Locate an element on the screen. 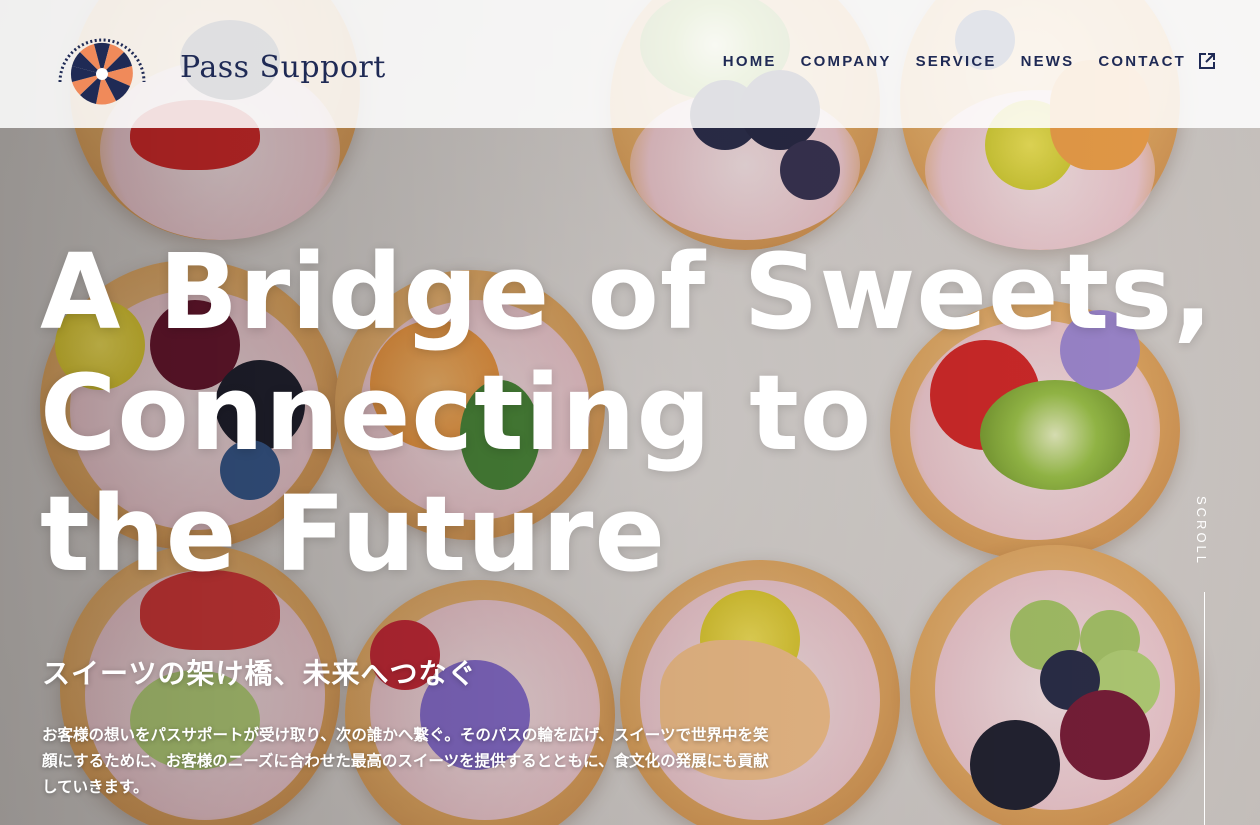  nav-service: SERVICE is located at coordinates (956, 61).